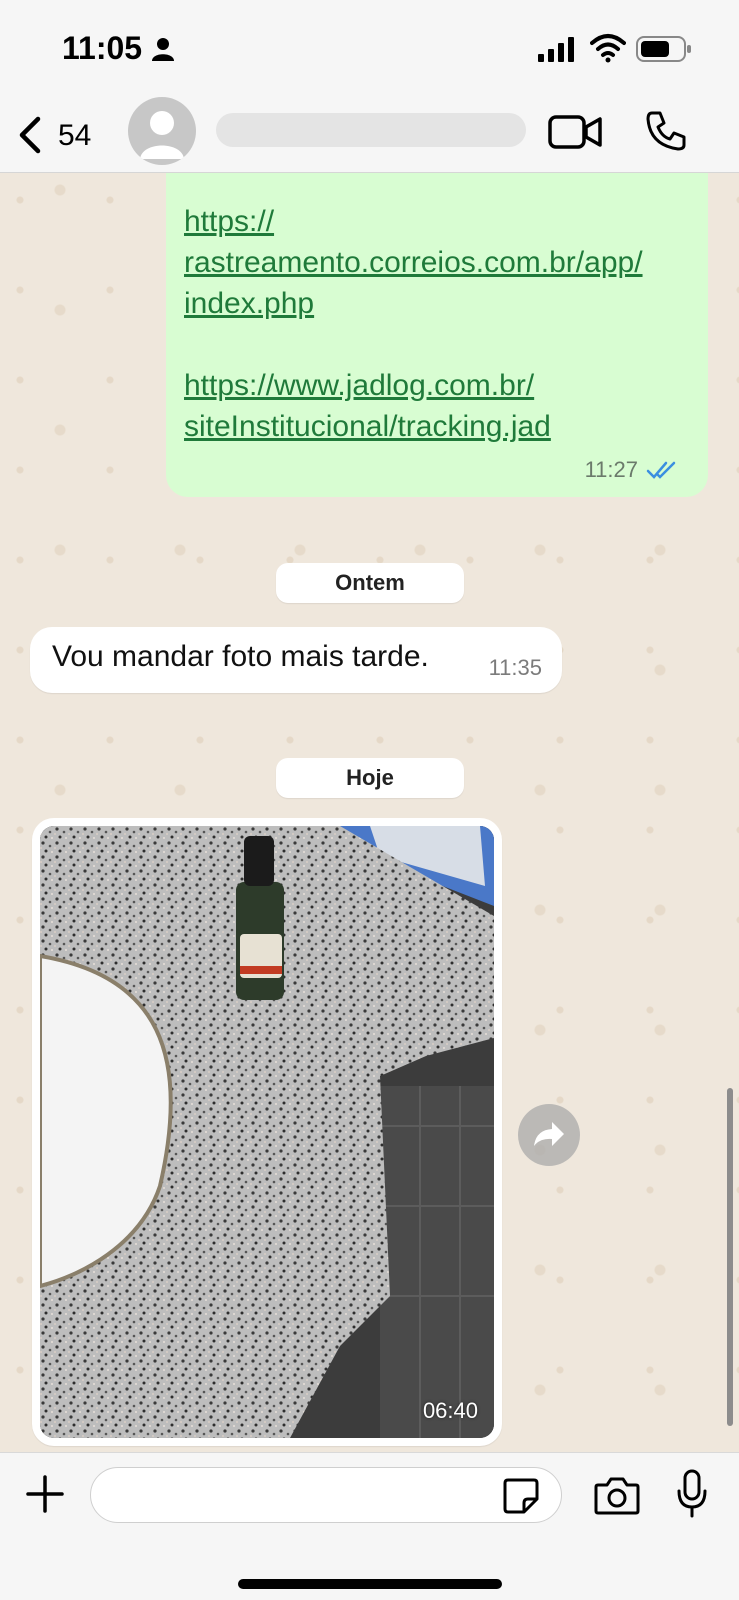 The width and height of the screenshot is (739, 1600). What do you see at coordinates (370, 778) in the screenshot?
I see `date-separator-hoje: Hoje` at bounding box center [370, 778].